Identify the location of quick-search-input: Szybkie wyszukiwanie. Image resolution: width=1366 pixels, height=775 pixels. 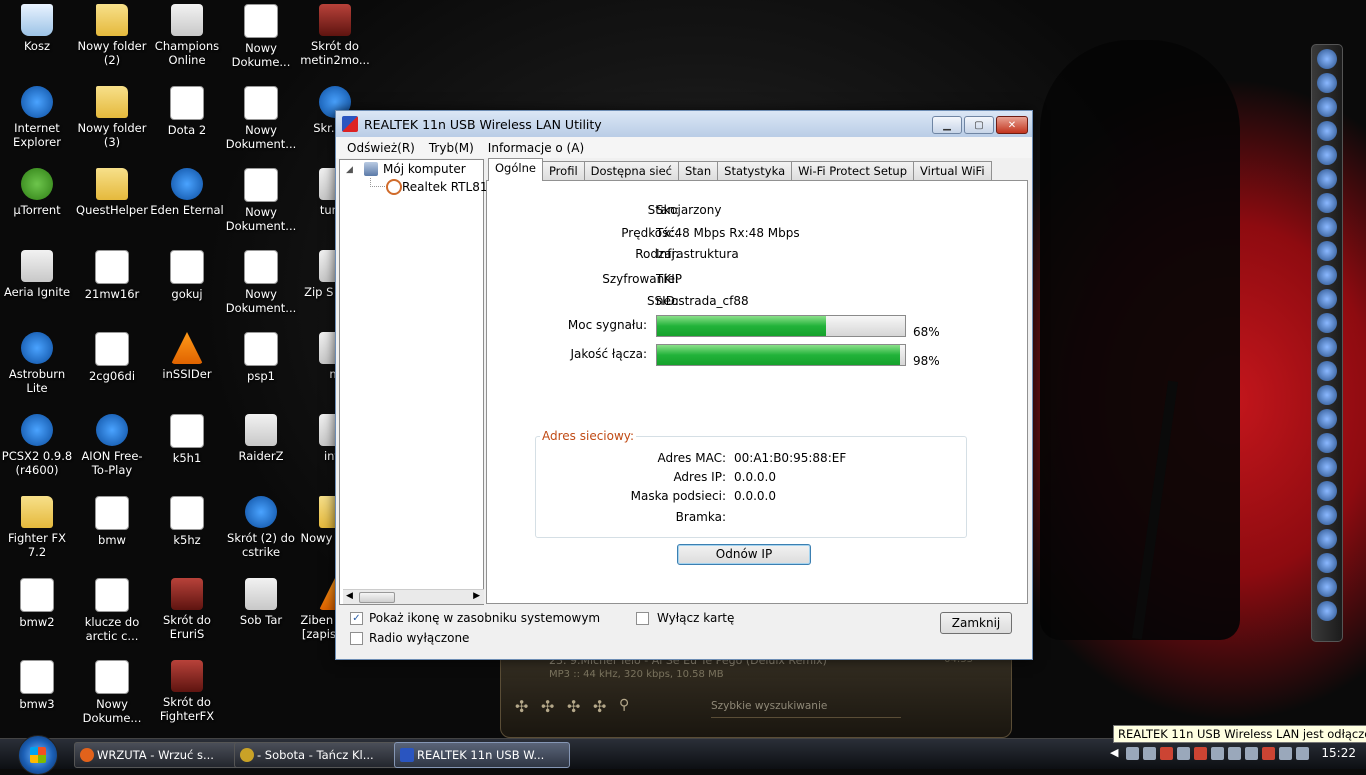
(806, 708).